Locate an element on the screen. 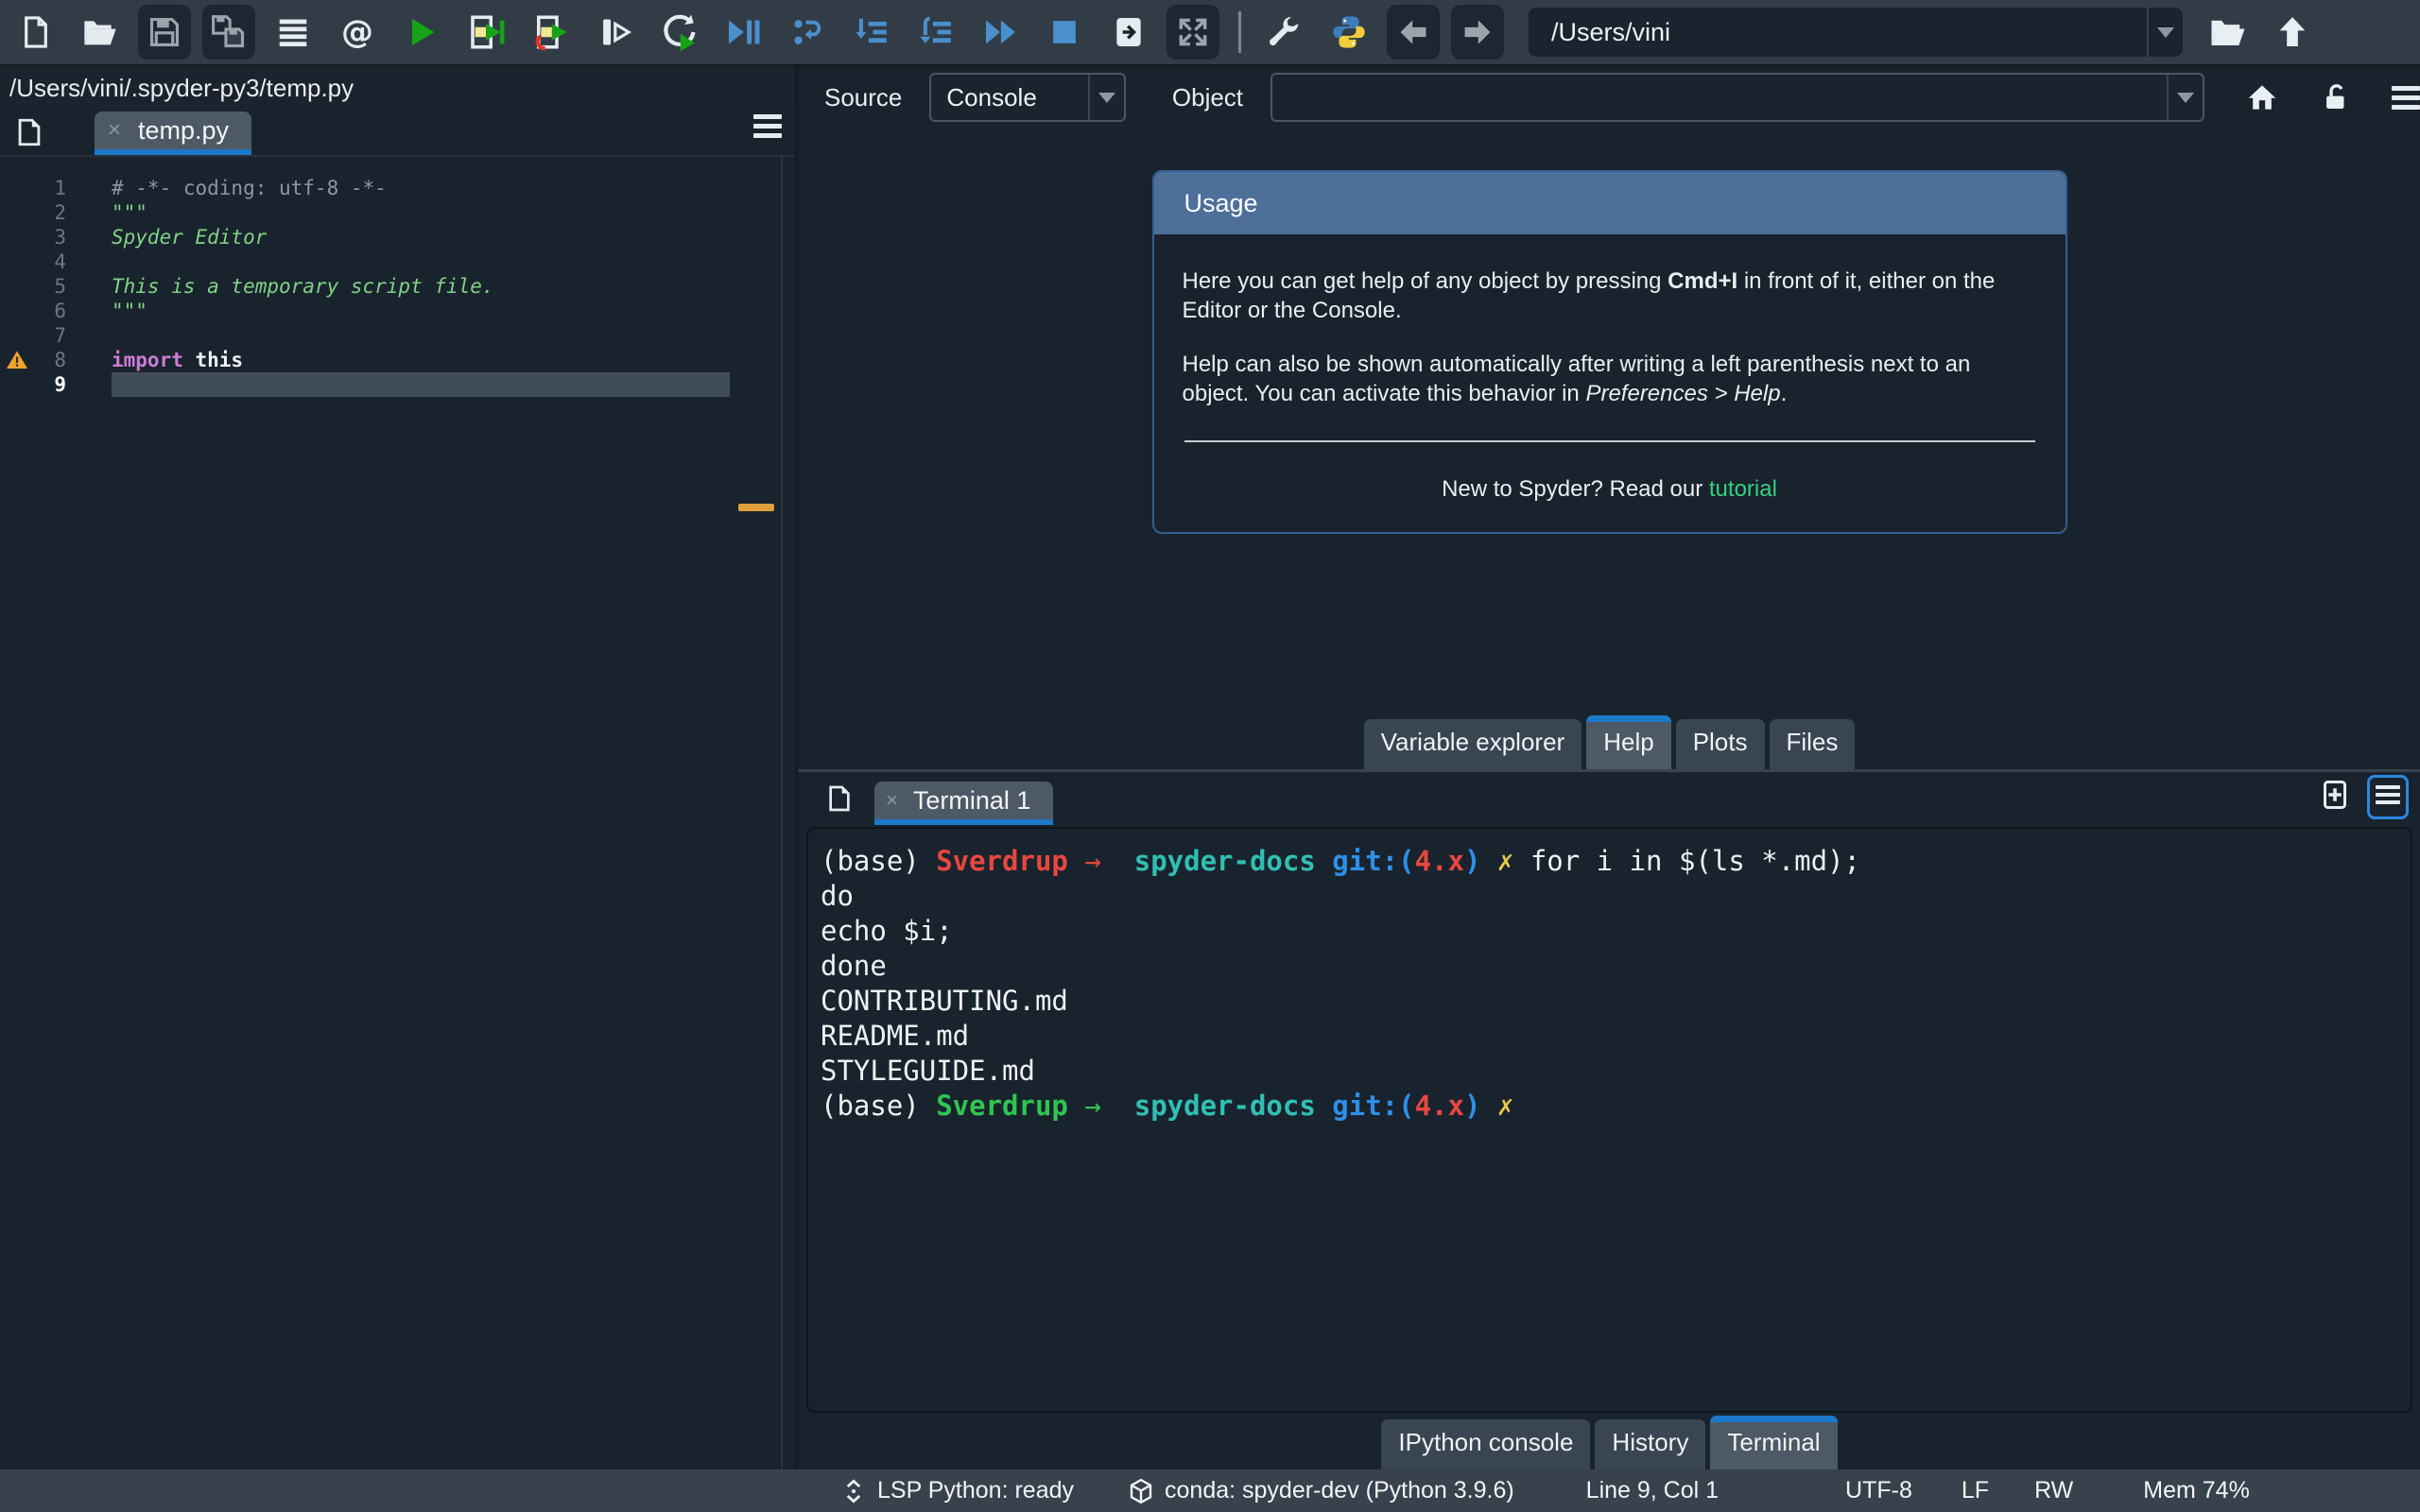 Image resolution: width=2420 pixels, height=1512 pixels. maximize-pane-button is located at coordinates (1128, 32).